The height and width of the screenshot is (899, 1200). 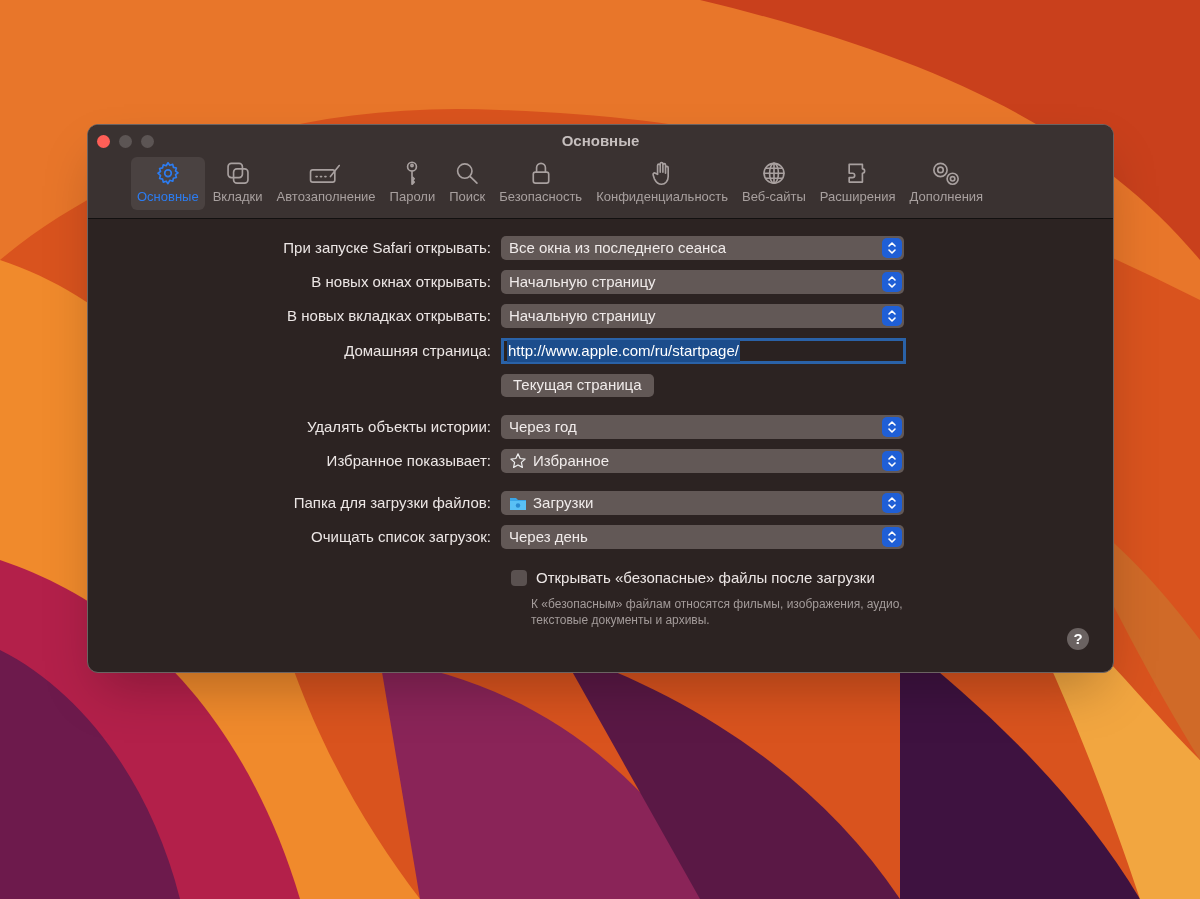 What do you see at coordinates (398, 426) in the screenshot?
I see `row-label: Удалять объекты истории:` at bounding box center [398, 426].